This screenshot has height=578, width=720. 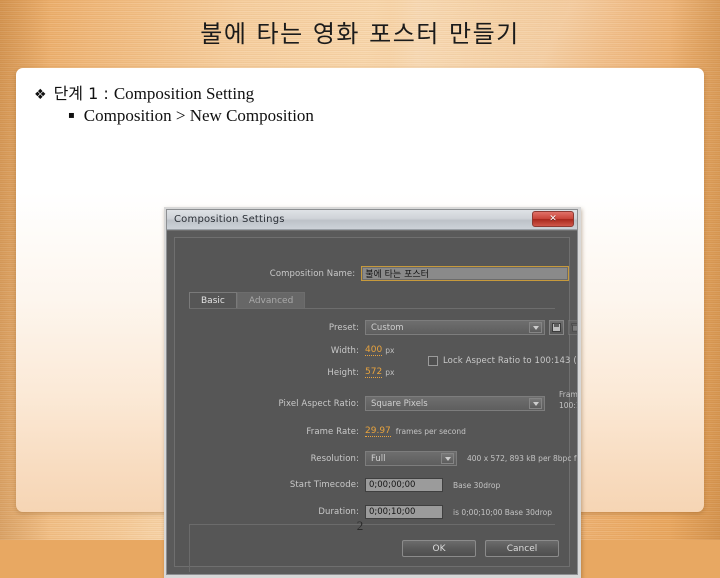 What do you see at coordinates (399, 403) in the screenshot?
I see `pixel-aspect-ratio-value: Square Pixels` at bounding box center [399, 403].